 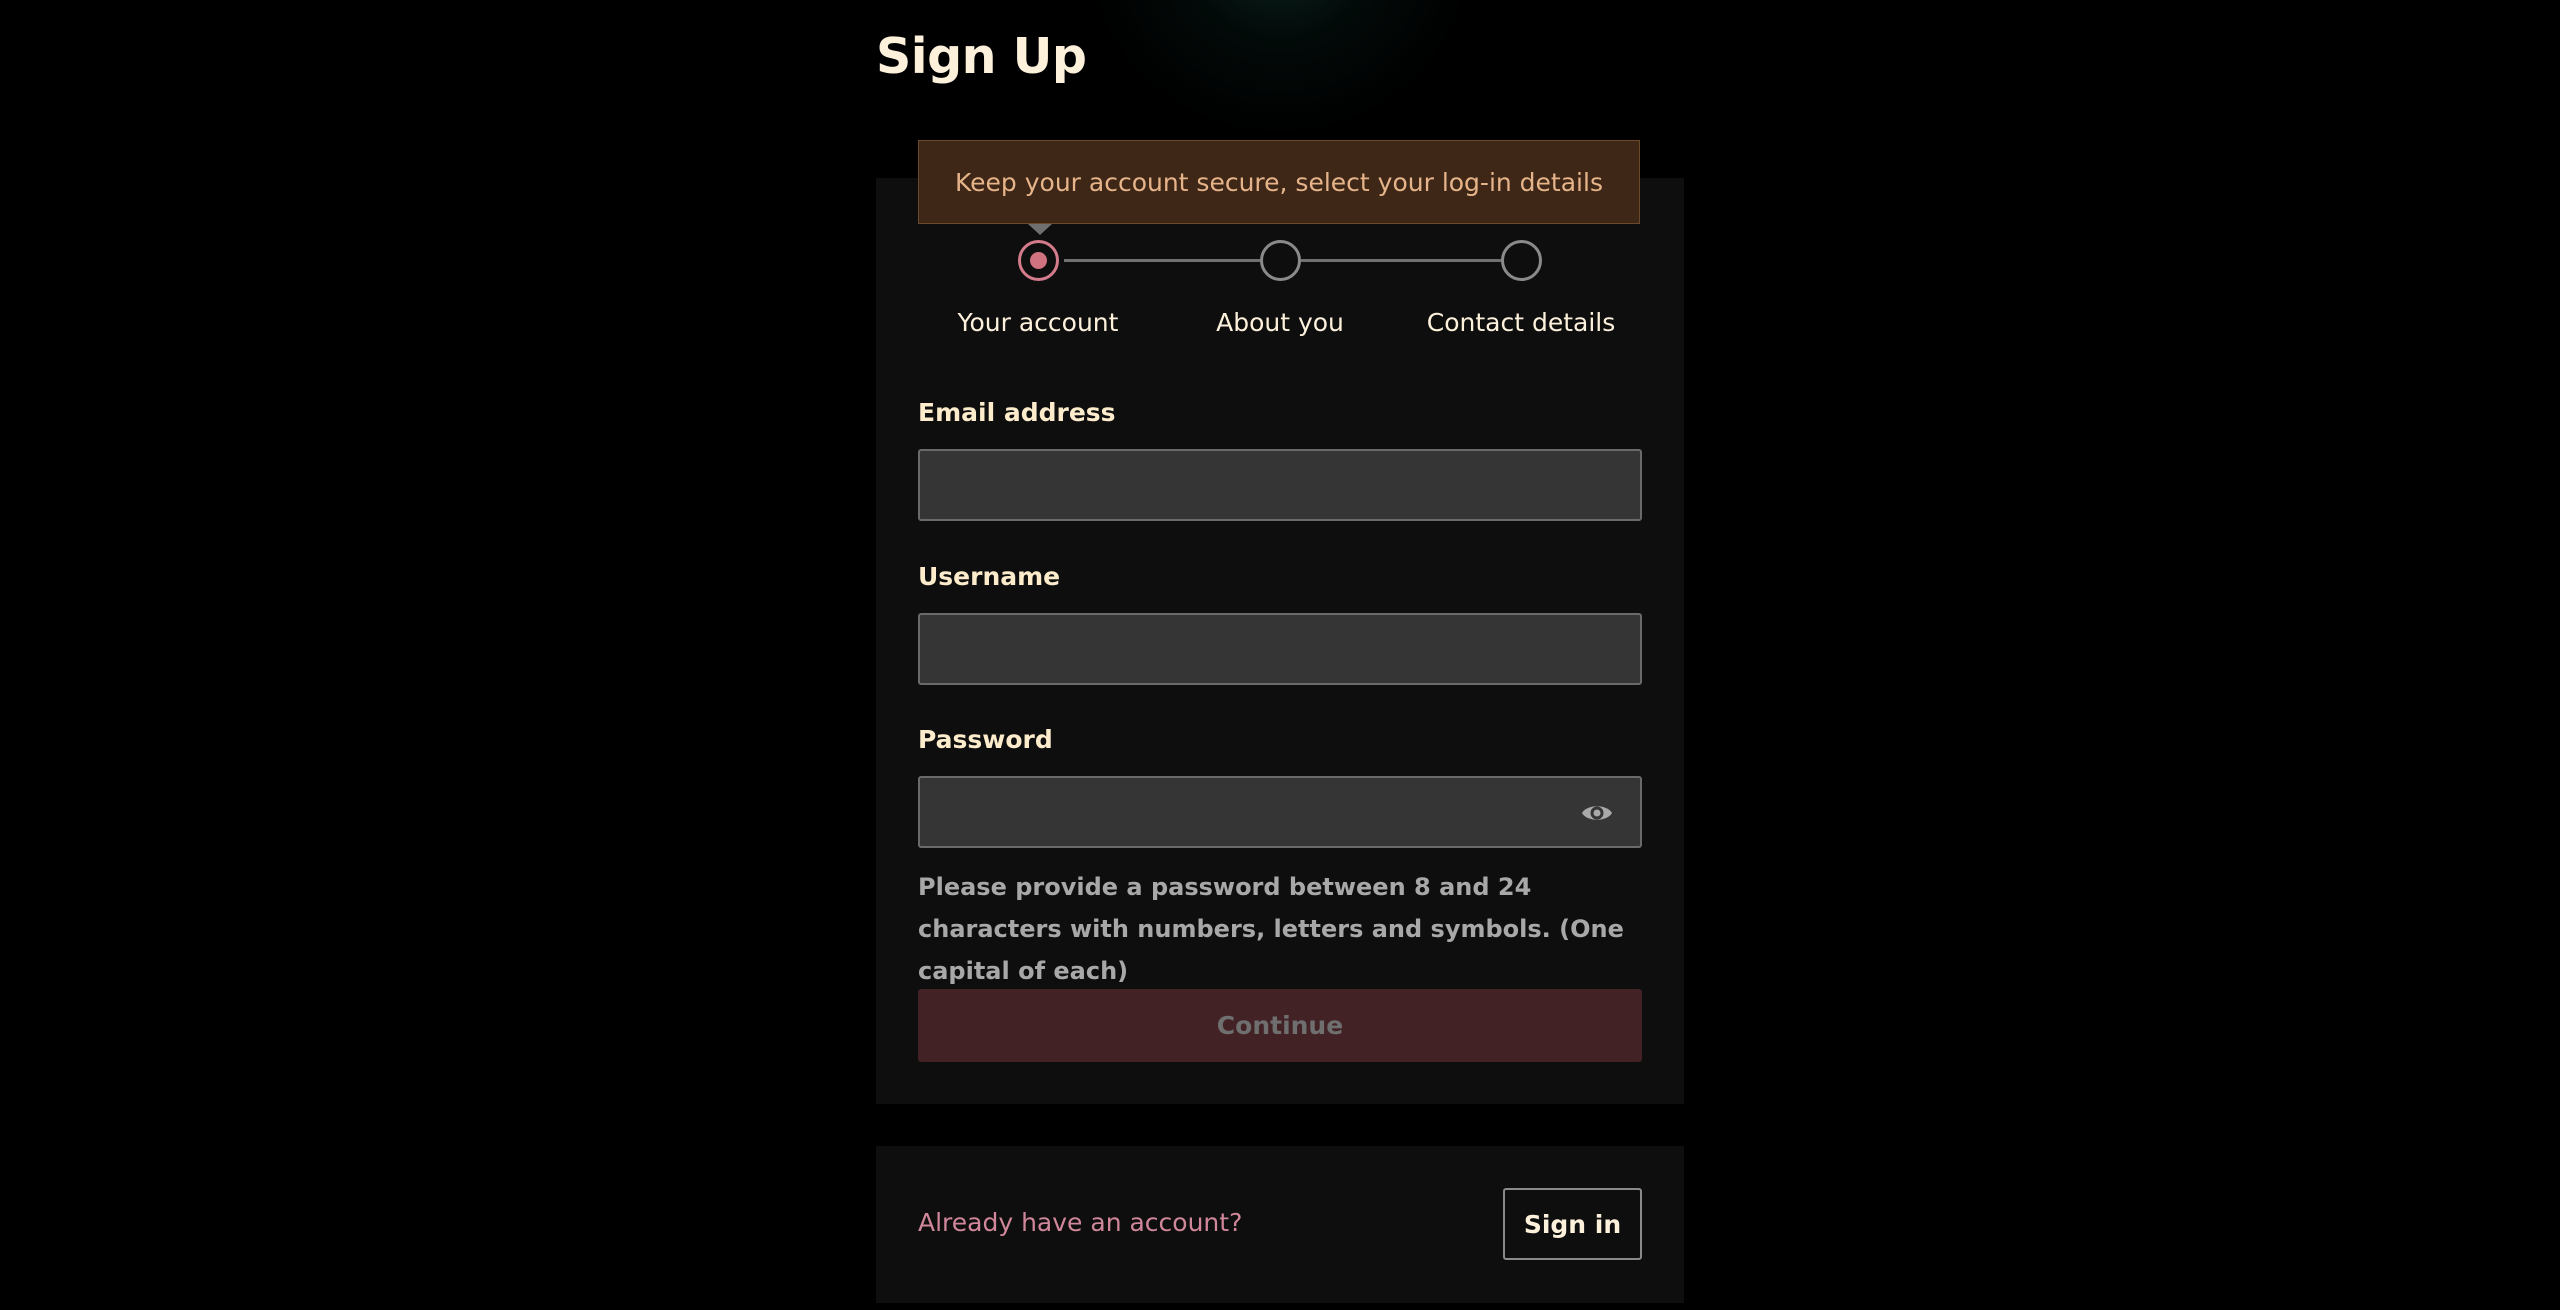 I want to click on sign-in-button: Sign in, so click(x=1572, y=1224).